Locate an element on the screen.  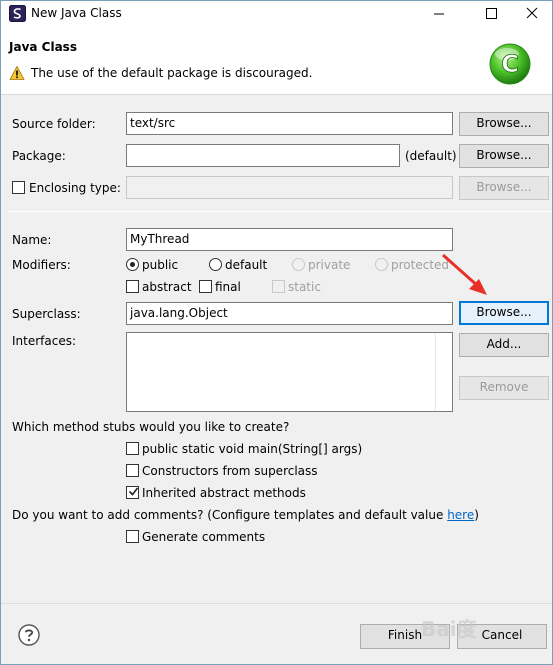
close-icon is located at coordinates (532, 13).